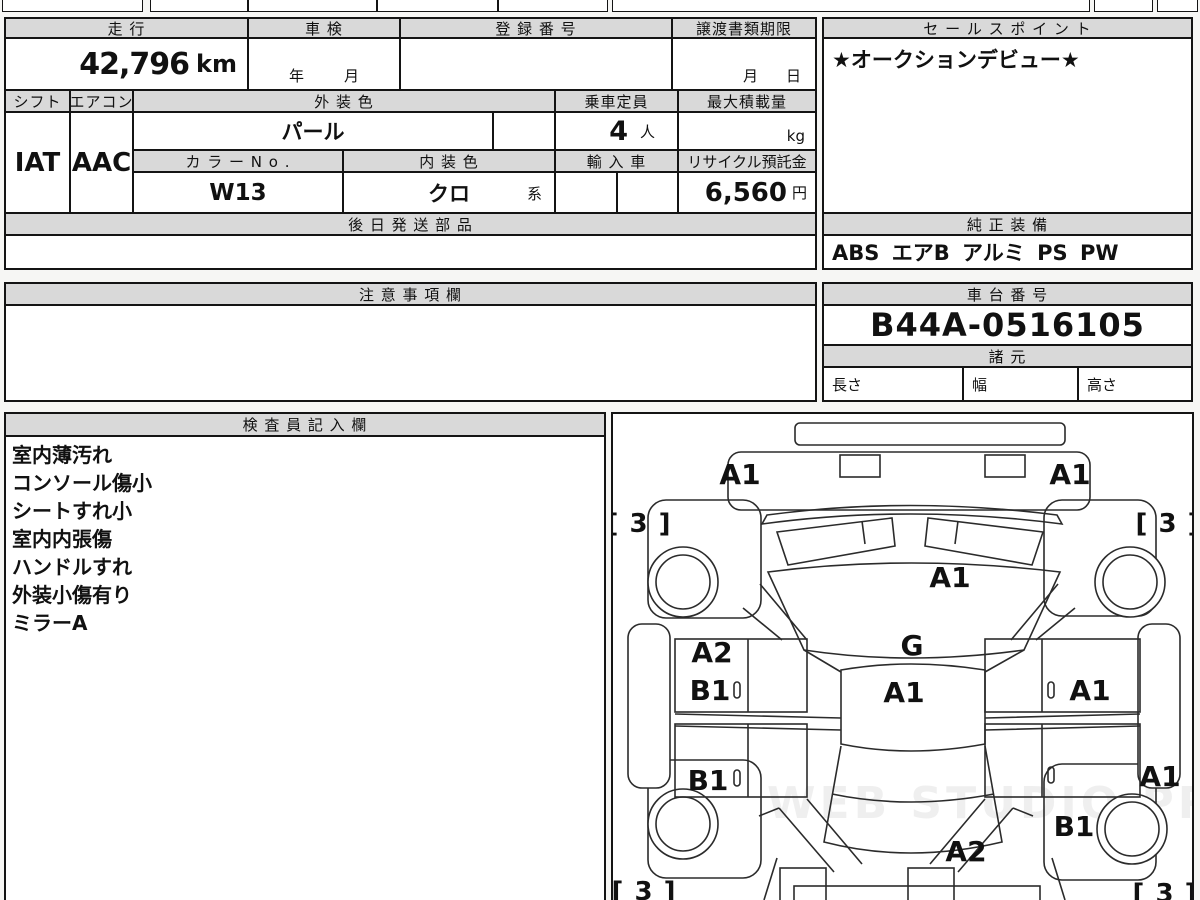  I want to click on transfer-deadline-header: 譲渡書類期限, so click(744, 28).